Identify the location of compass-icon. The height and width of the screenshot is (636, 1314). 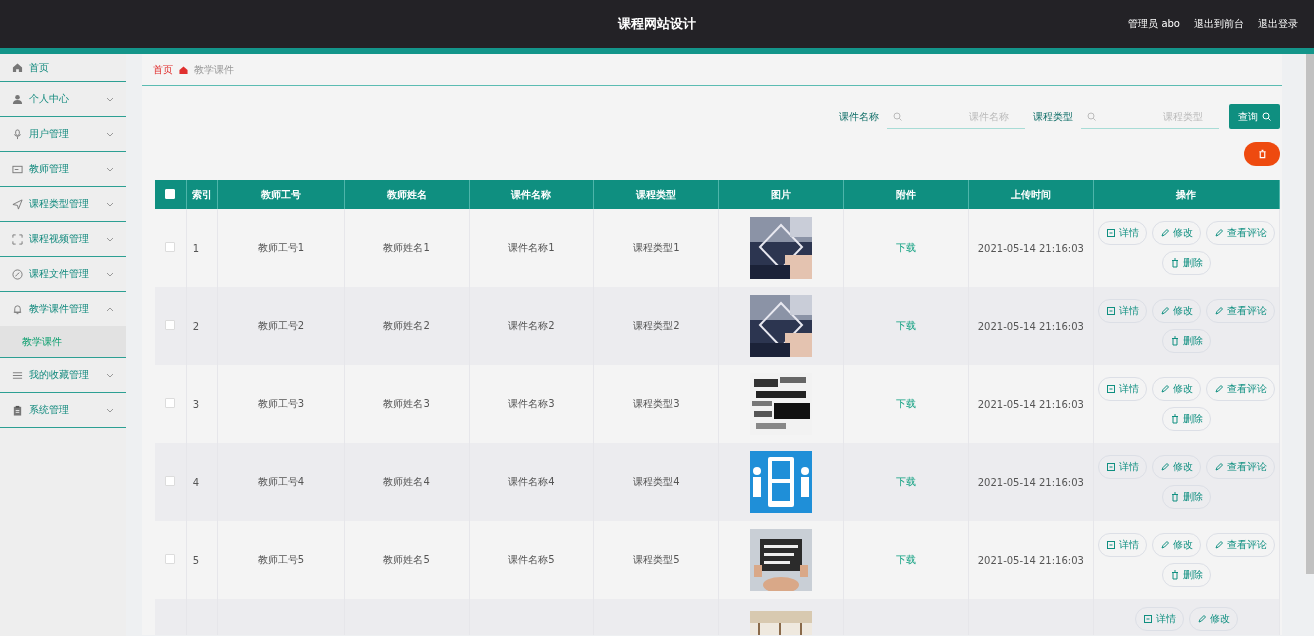
(17, 274).